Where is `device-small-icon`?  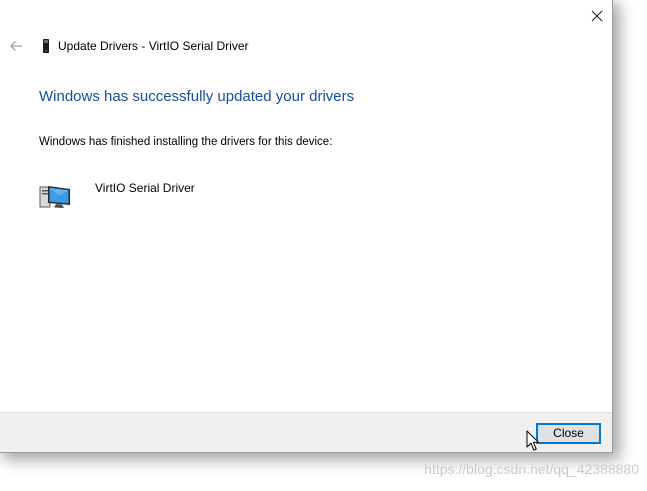 device-small-icon is located at coordinates (46, 46).